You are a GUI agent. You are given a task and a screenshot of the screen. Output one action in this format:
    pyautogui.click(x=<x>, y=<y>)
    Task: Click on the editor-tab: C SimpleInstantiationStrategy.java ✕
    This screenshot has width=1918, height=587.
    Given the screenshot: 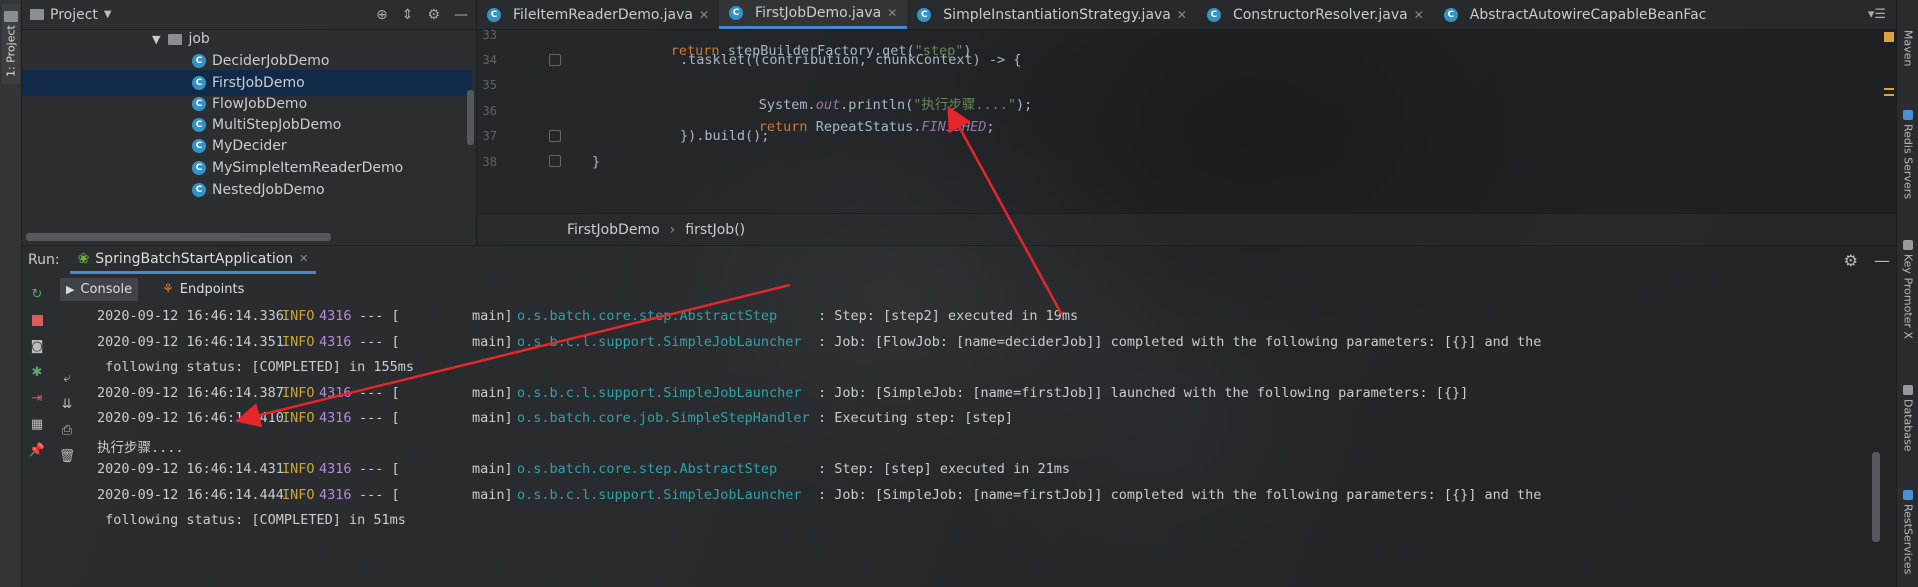 What is the action you would take?
    pyautogui.click(x=1052, y=14)
    